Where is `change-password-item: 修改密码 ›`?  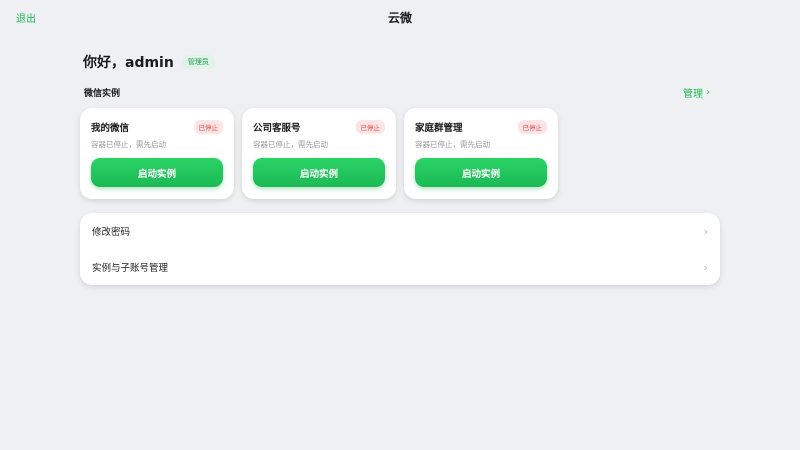 change-password-item: 修改密码 › is located at coordinates (400, 231).